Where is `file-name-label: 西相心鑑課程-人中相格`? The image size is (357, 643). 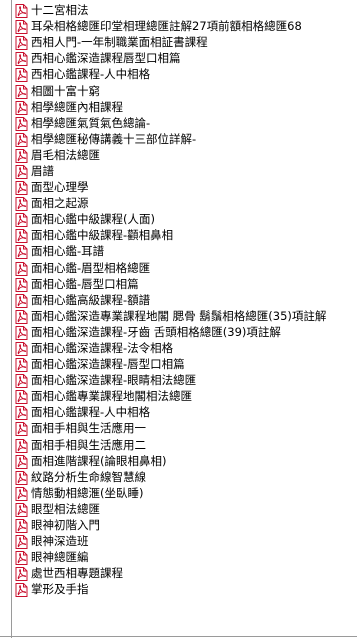
file-name-label: 西相心鑑課程-人中相格 is located at coordinates (91, 74).